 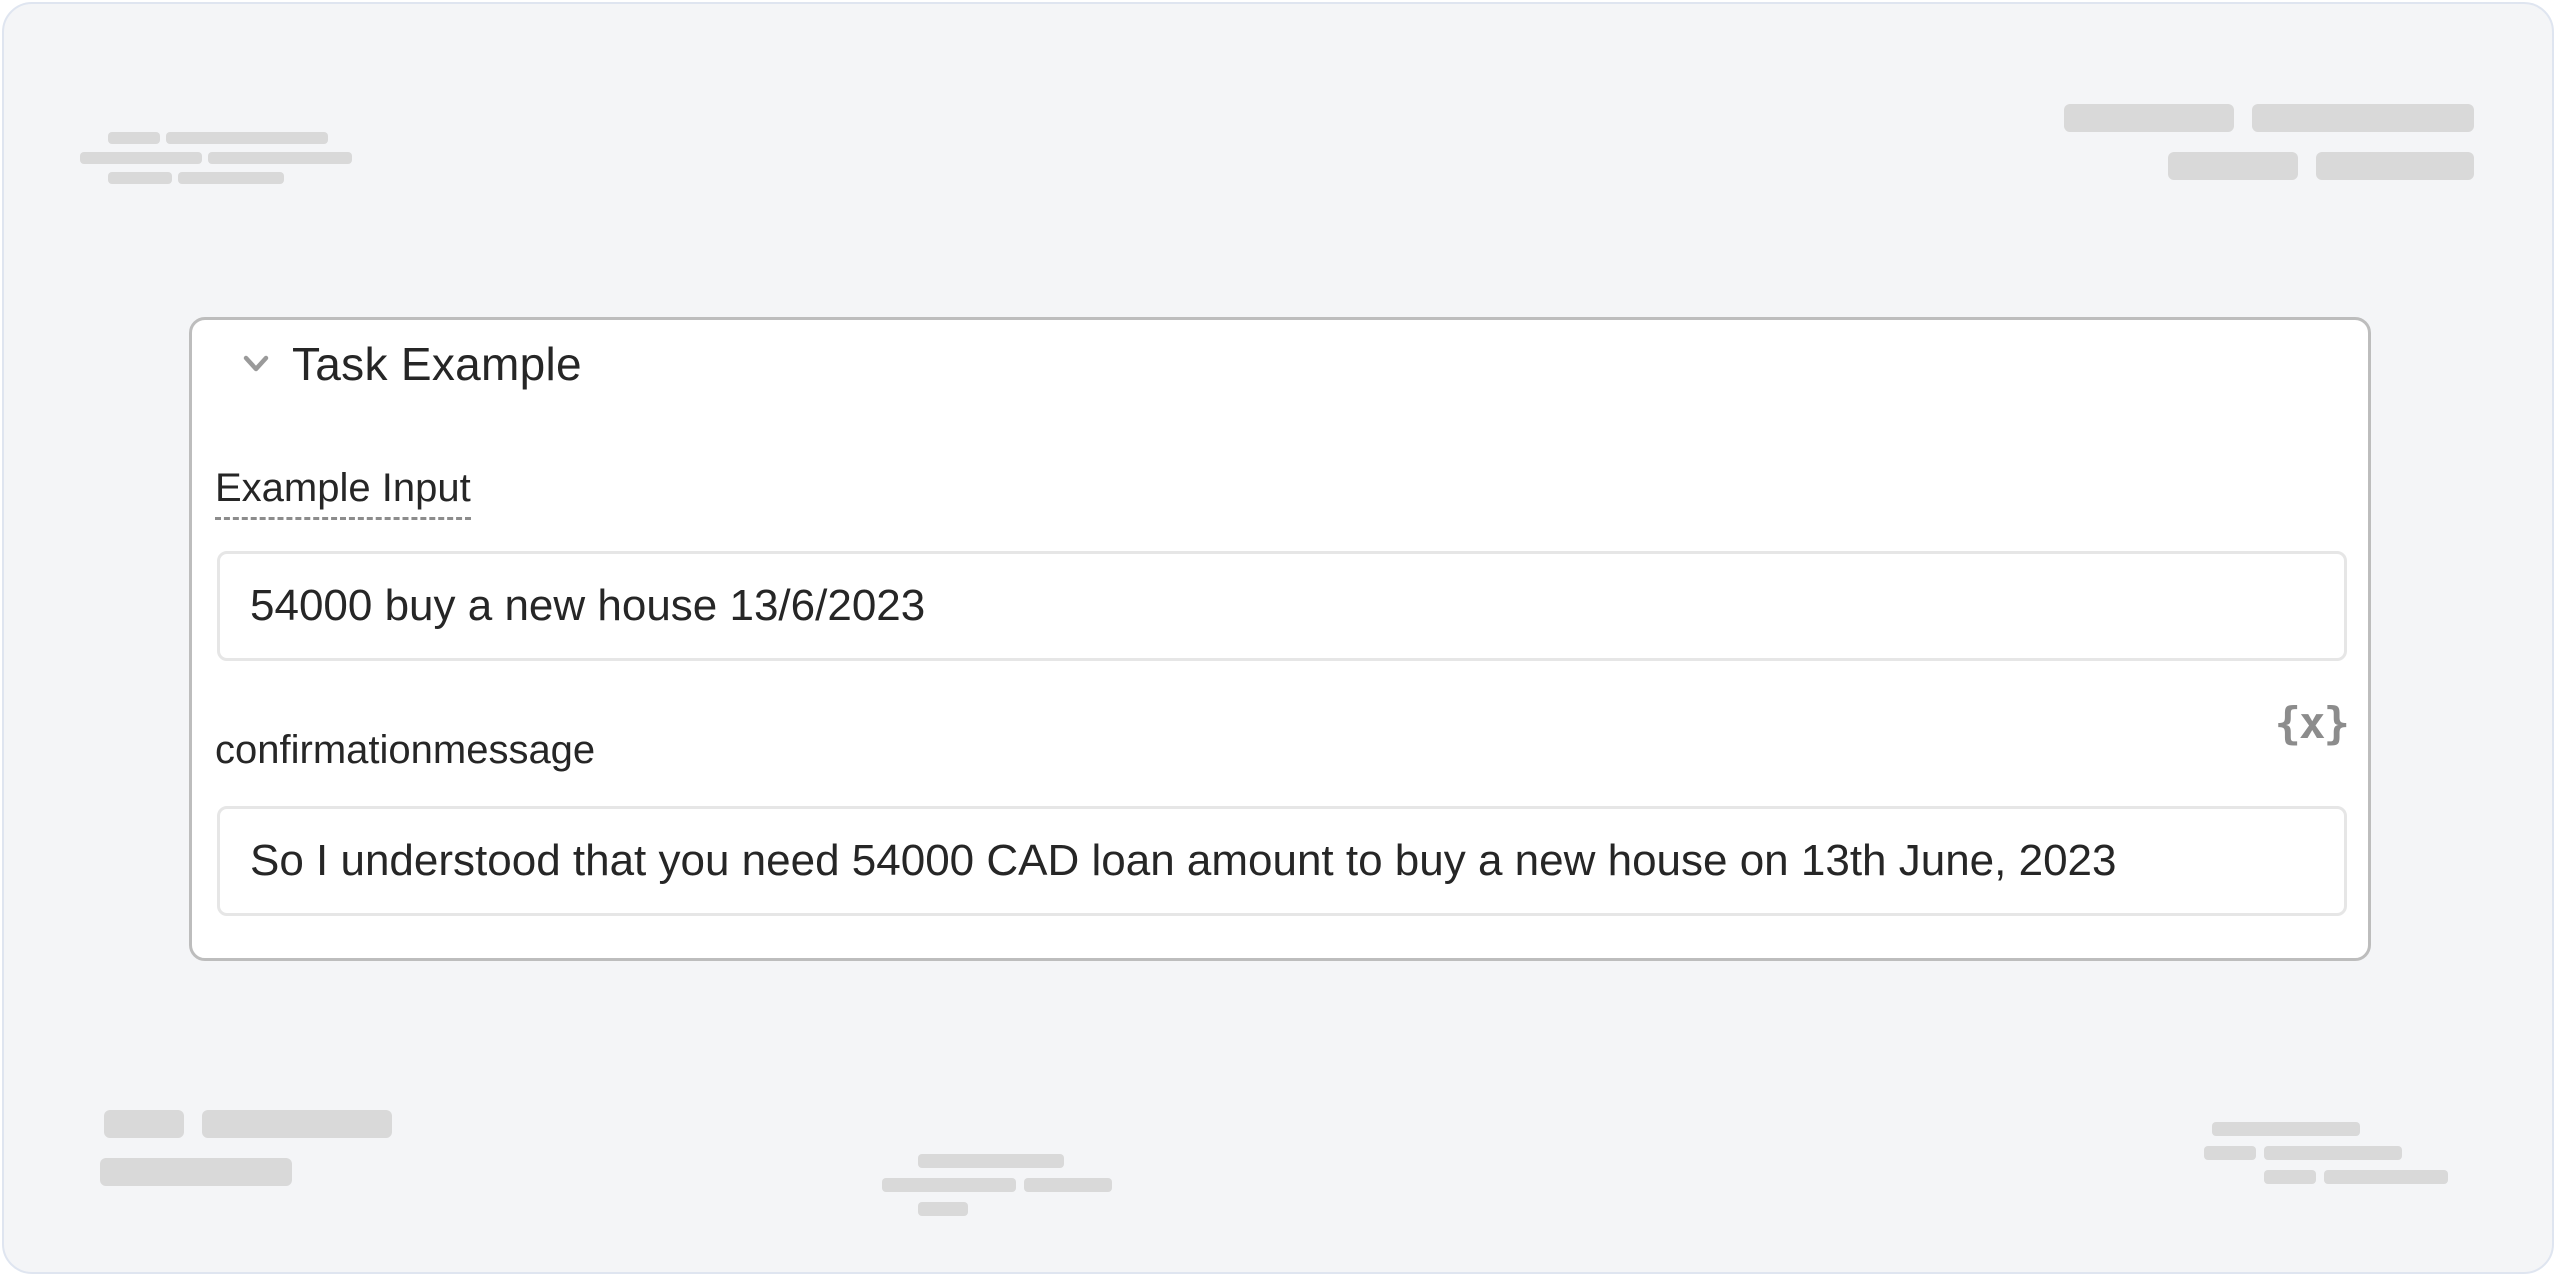 What do you see at coordinates (437, 364) in the screenshot?
I see `panel-title: Task Example` at bounding box center [437, 364].